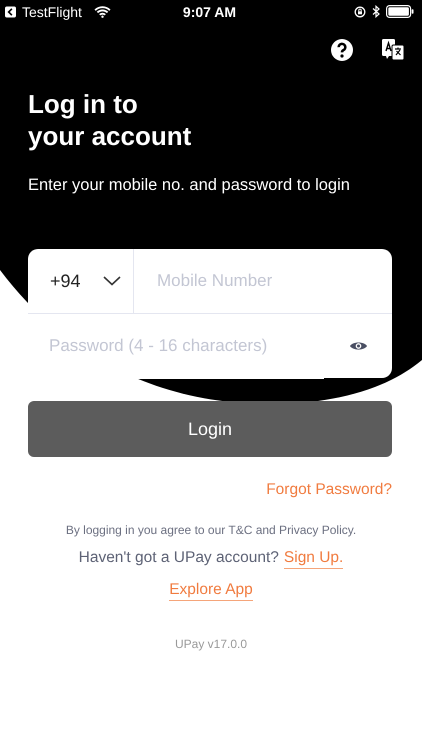  Describe the element at coordinates (209, 12) in the screenshot. I see `status-time: 9:07 AM` at that location.